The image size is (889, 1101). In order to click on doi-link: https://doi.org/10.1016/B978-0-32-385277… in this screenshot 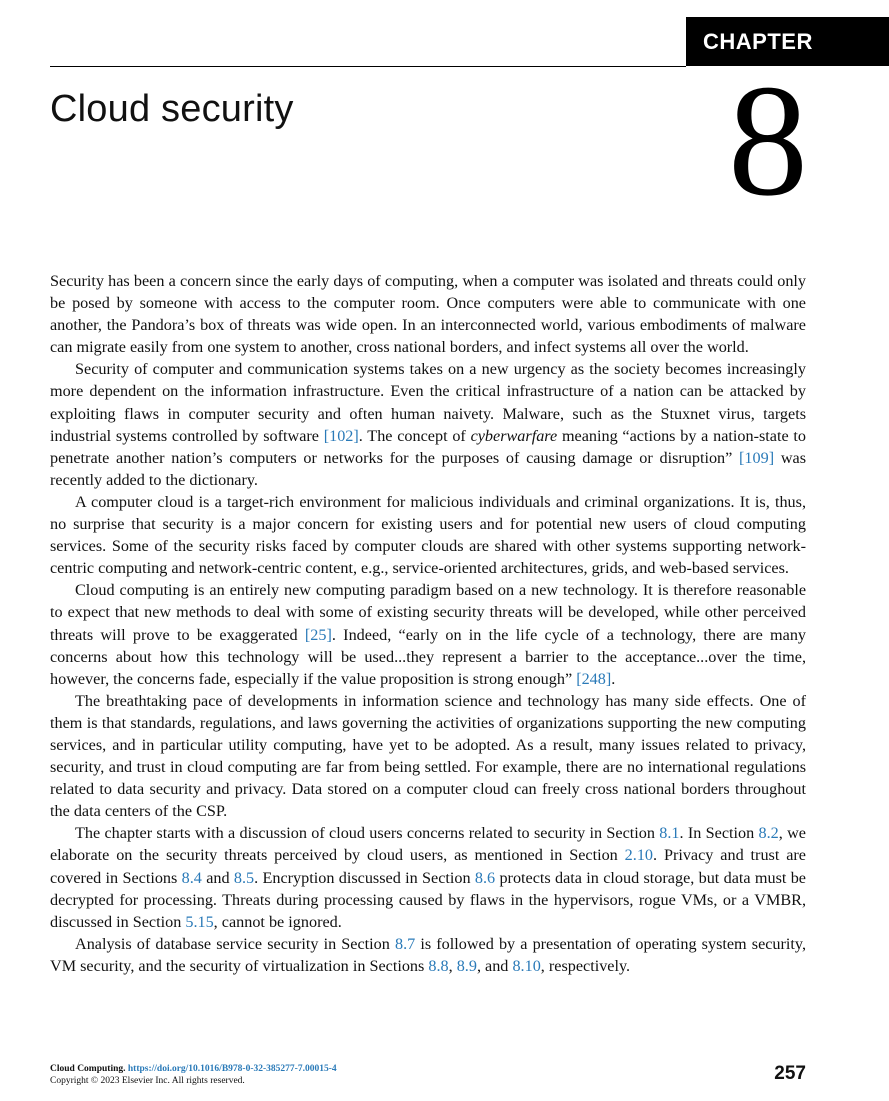, I will do `click(232, 1069)`.